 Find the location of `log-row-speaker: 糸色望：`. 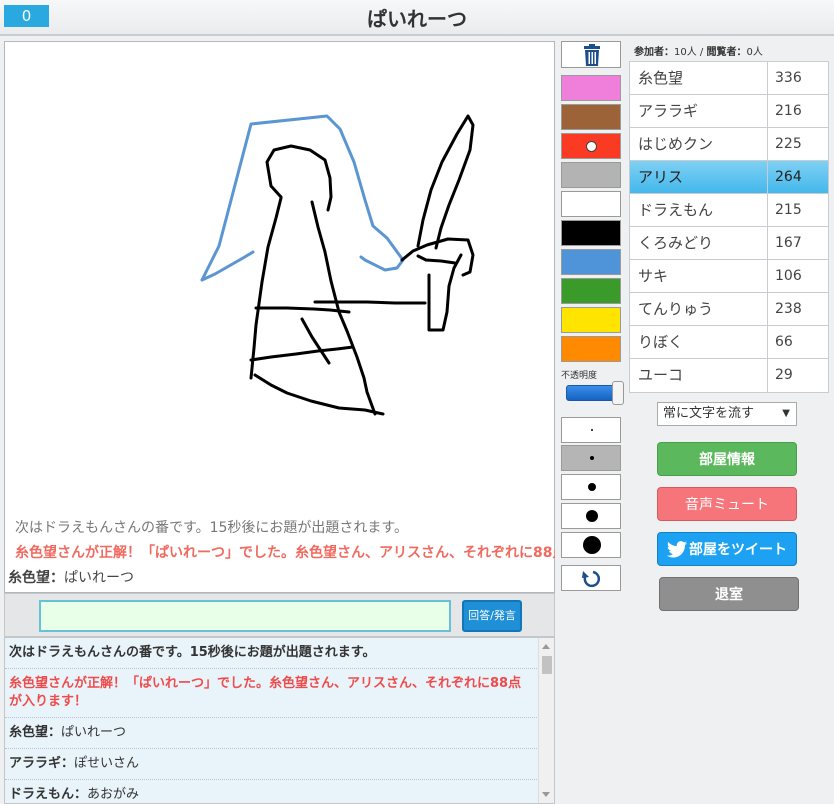

log-row-speaker: 糸色望： is located at coordinates (35, 732).